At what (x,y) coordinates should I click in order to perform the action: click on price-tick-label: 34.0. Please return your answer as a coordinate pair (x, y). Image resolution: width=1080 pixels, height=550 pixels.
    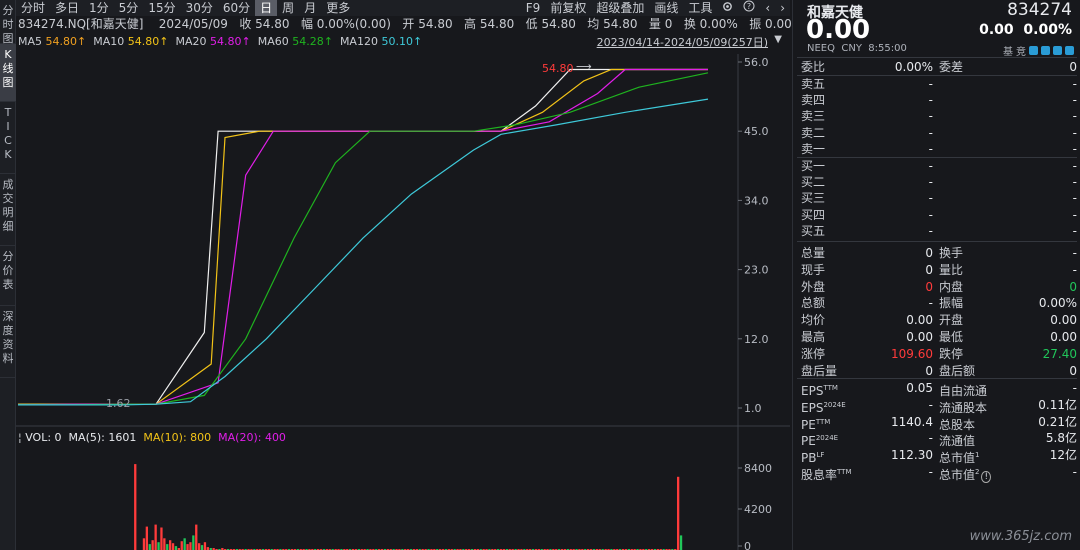
    Looking at the image, I should click on (756, 200).